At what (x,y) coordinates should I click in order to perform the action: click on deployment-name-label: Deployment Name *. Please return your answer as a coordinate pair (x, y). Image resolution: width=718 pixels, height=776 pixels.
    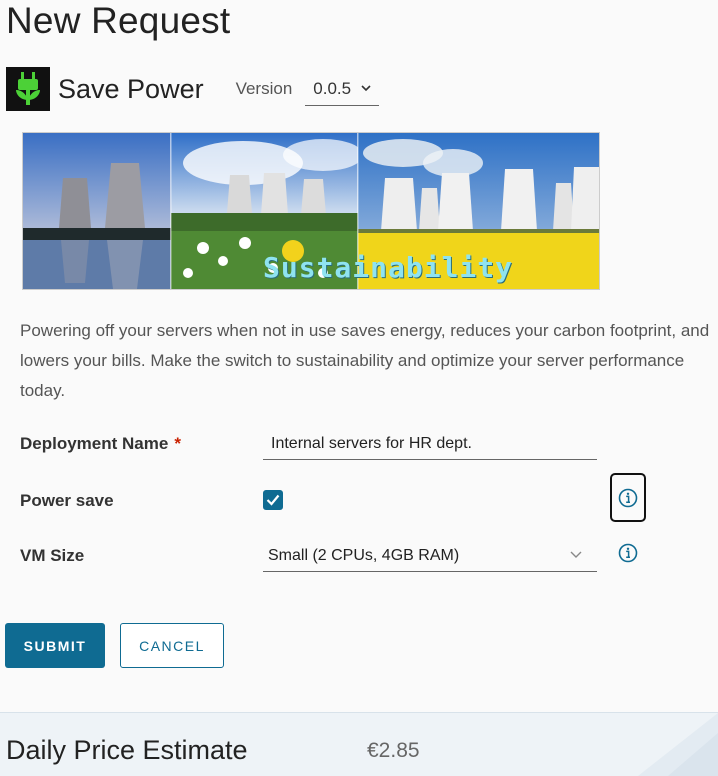
    Looking at the image, I should click on (100, 444).